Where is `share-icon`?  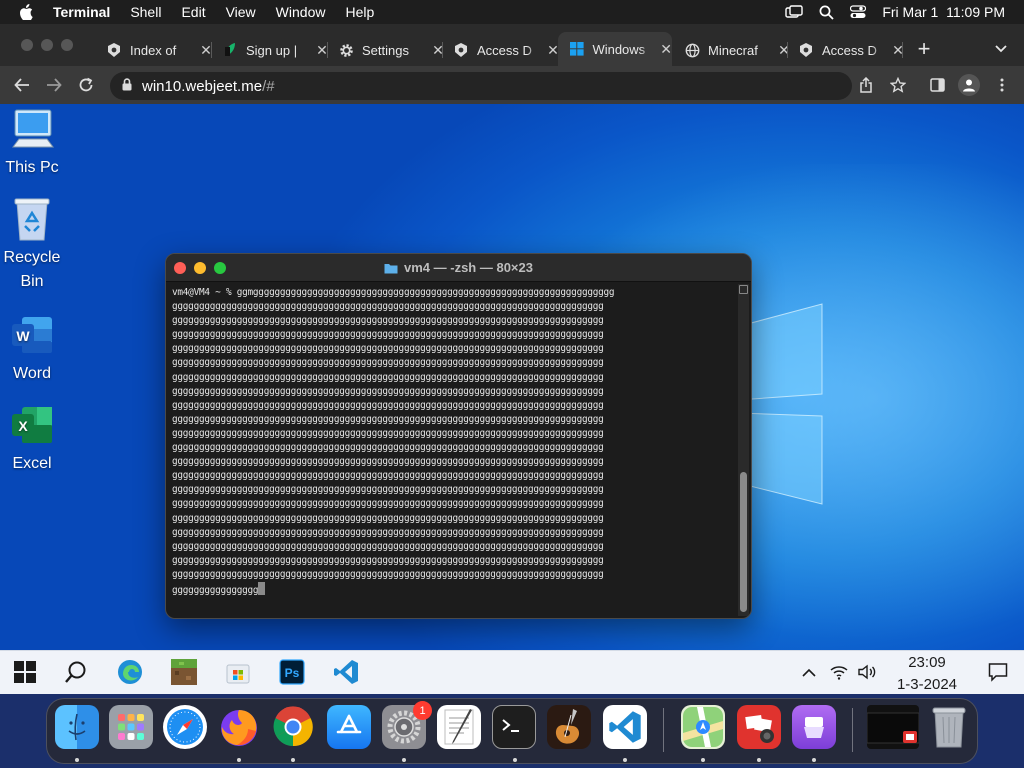 share-icon is located at coordinates (866, 85).